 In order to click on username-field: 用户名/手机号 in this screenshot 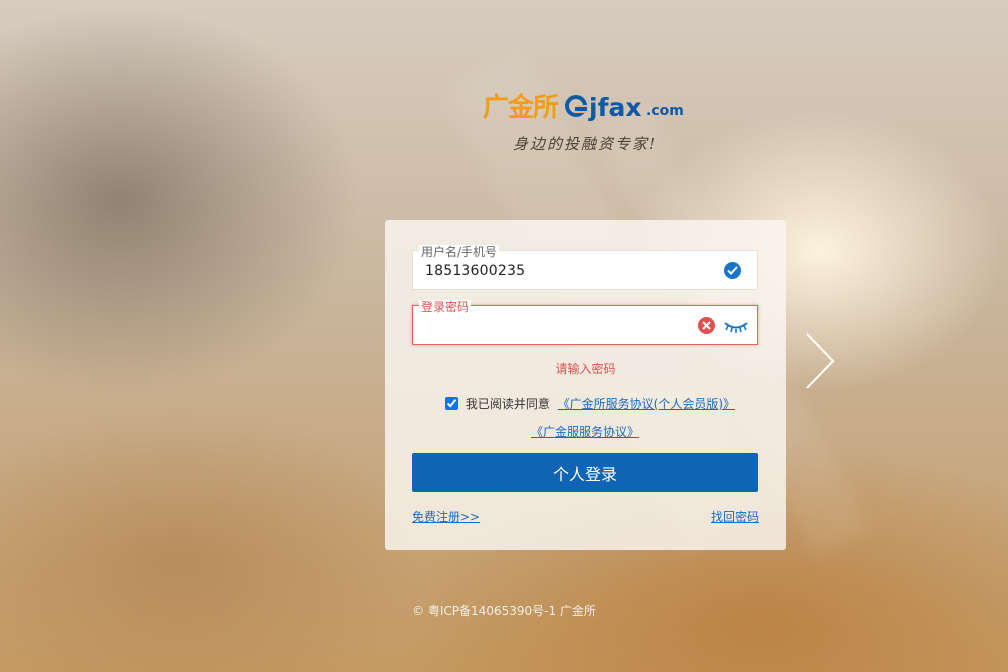, I will do `click(585, 267)`.